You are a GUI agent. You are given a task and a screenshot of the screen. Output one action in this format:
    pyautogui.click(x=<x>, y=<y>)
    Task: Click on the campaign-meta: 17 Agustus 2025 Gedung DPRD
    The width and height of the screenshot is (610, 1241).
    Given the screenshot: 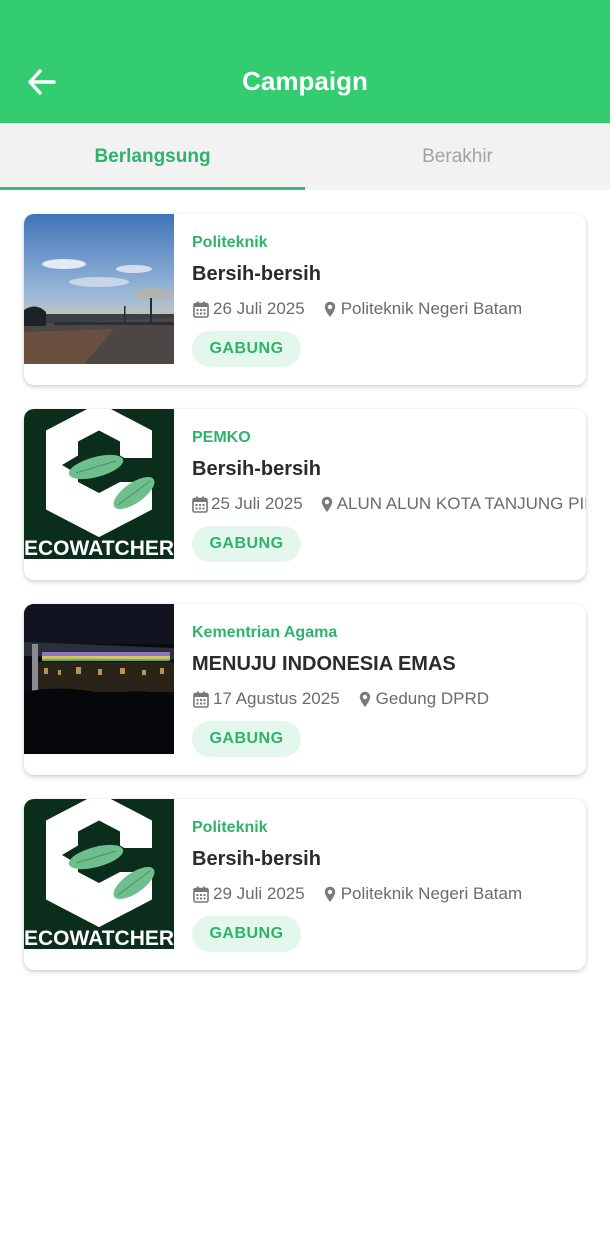 What is the action you would take?
    pyautogui.click(x=389, y=699)
    